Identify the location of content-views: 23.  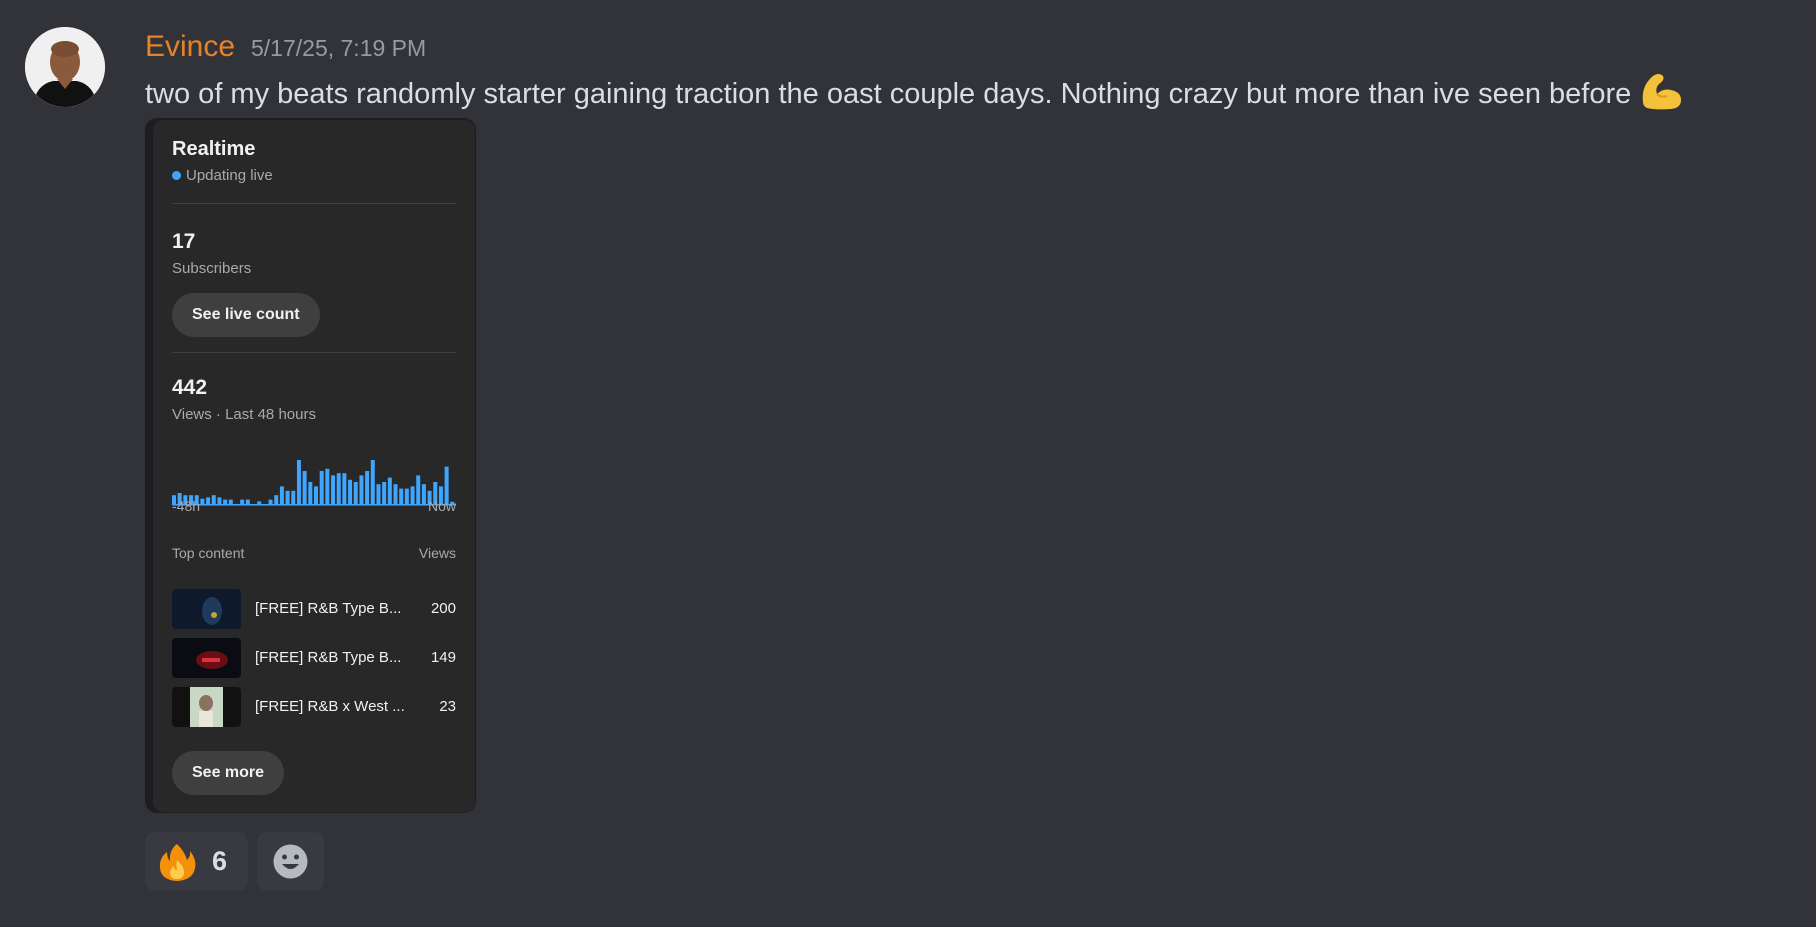
(447, 706).